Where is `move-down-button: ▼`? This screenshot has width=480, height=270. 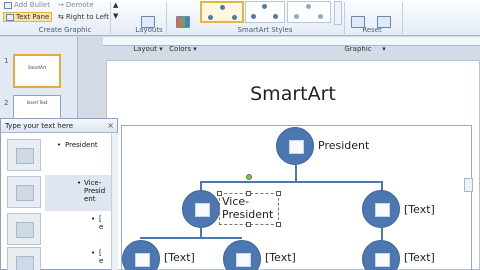 move-down-button: ▼ is located at coordinates (115, 16).